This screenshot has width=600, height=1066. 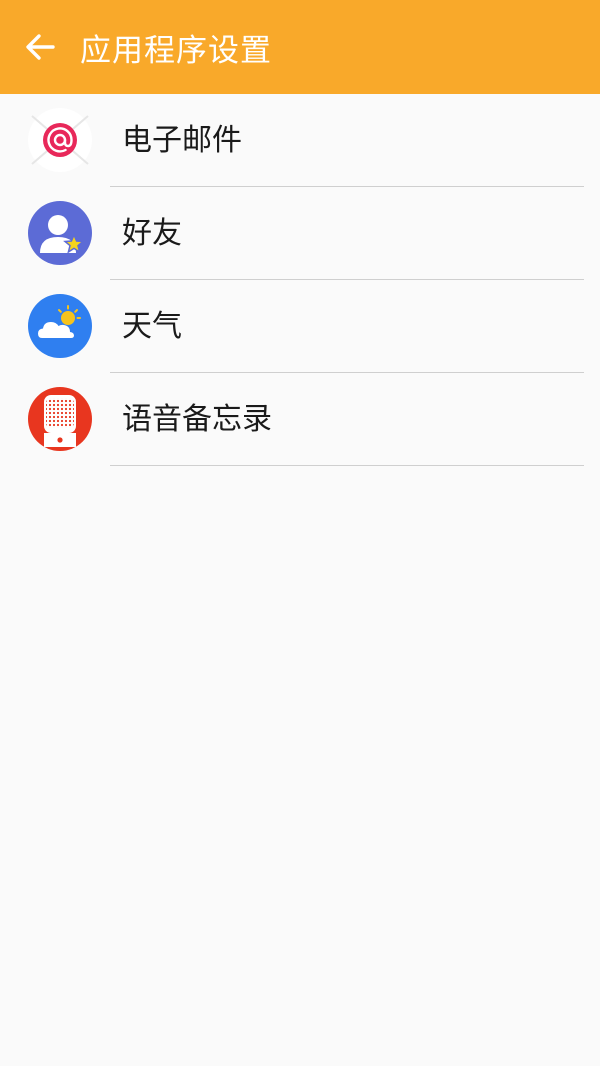 I want to click on item-label: 语音备忘录, so click(x=197, y=419).